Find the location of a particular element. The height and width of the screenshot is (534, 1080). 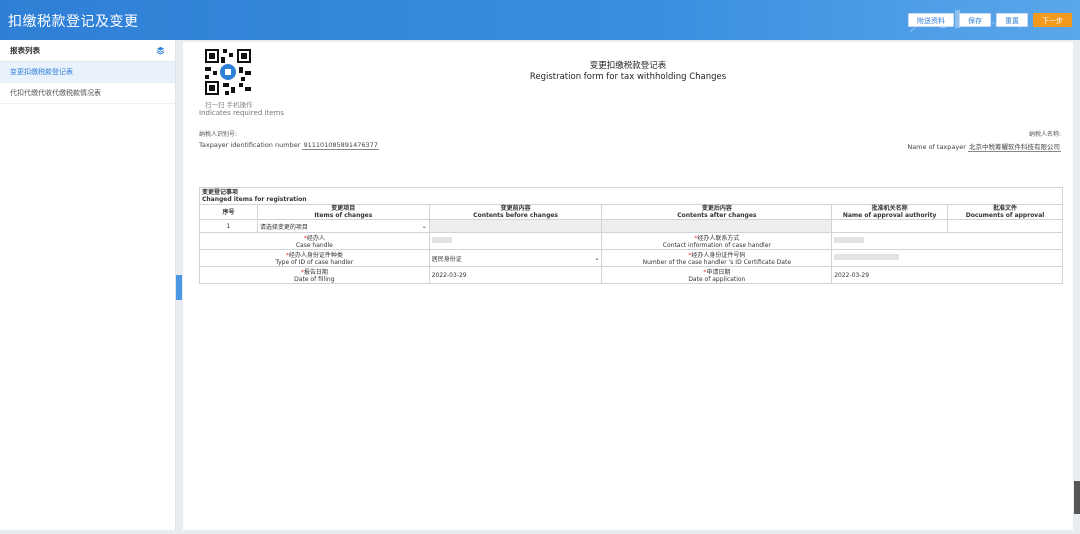

col-header-authority: 批准机关名称 Name of approval authority is located at coordinates (890, 212).